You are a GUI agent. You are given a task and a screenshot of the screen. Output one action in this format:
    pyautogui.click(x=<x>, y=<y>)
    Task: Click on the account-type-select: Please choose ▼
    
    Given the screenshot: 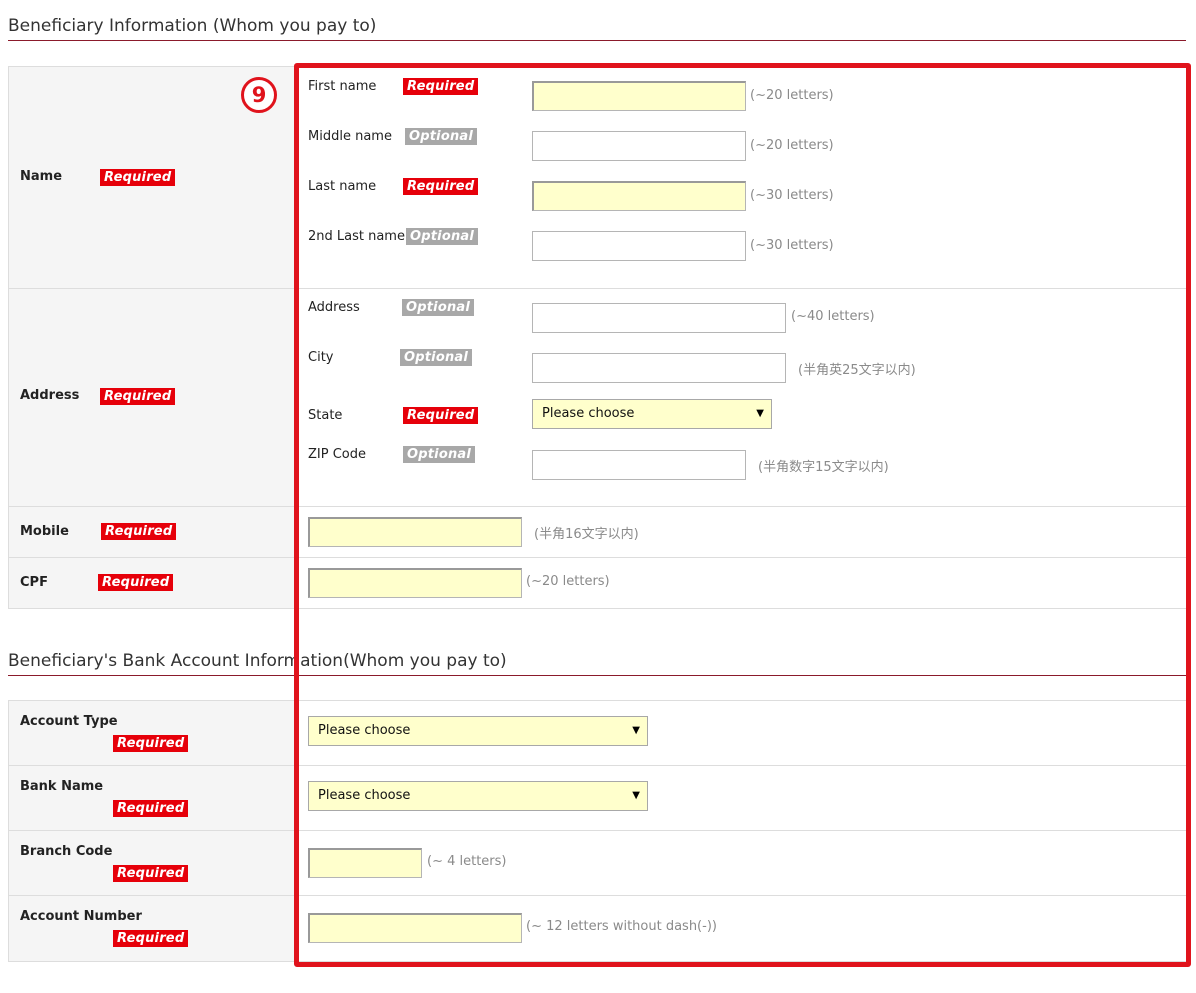 What is the action you would take?
    pyautogui.click(x=478, y=731)
    